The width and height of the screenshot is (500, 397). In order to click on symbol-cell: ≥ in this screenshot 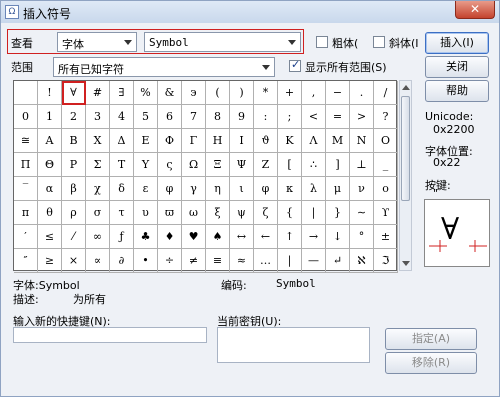, I will do `click(50, 261)`.